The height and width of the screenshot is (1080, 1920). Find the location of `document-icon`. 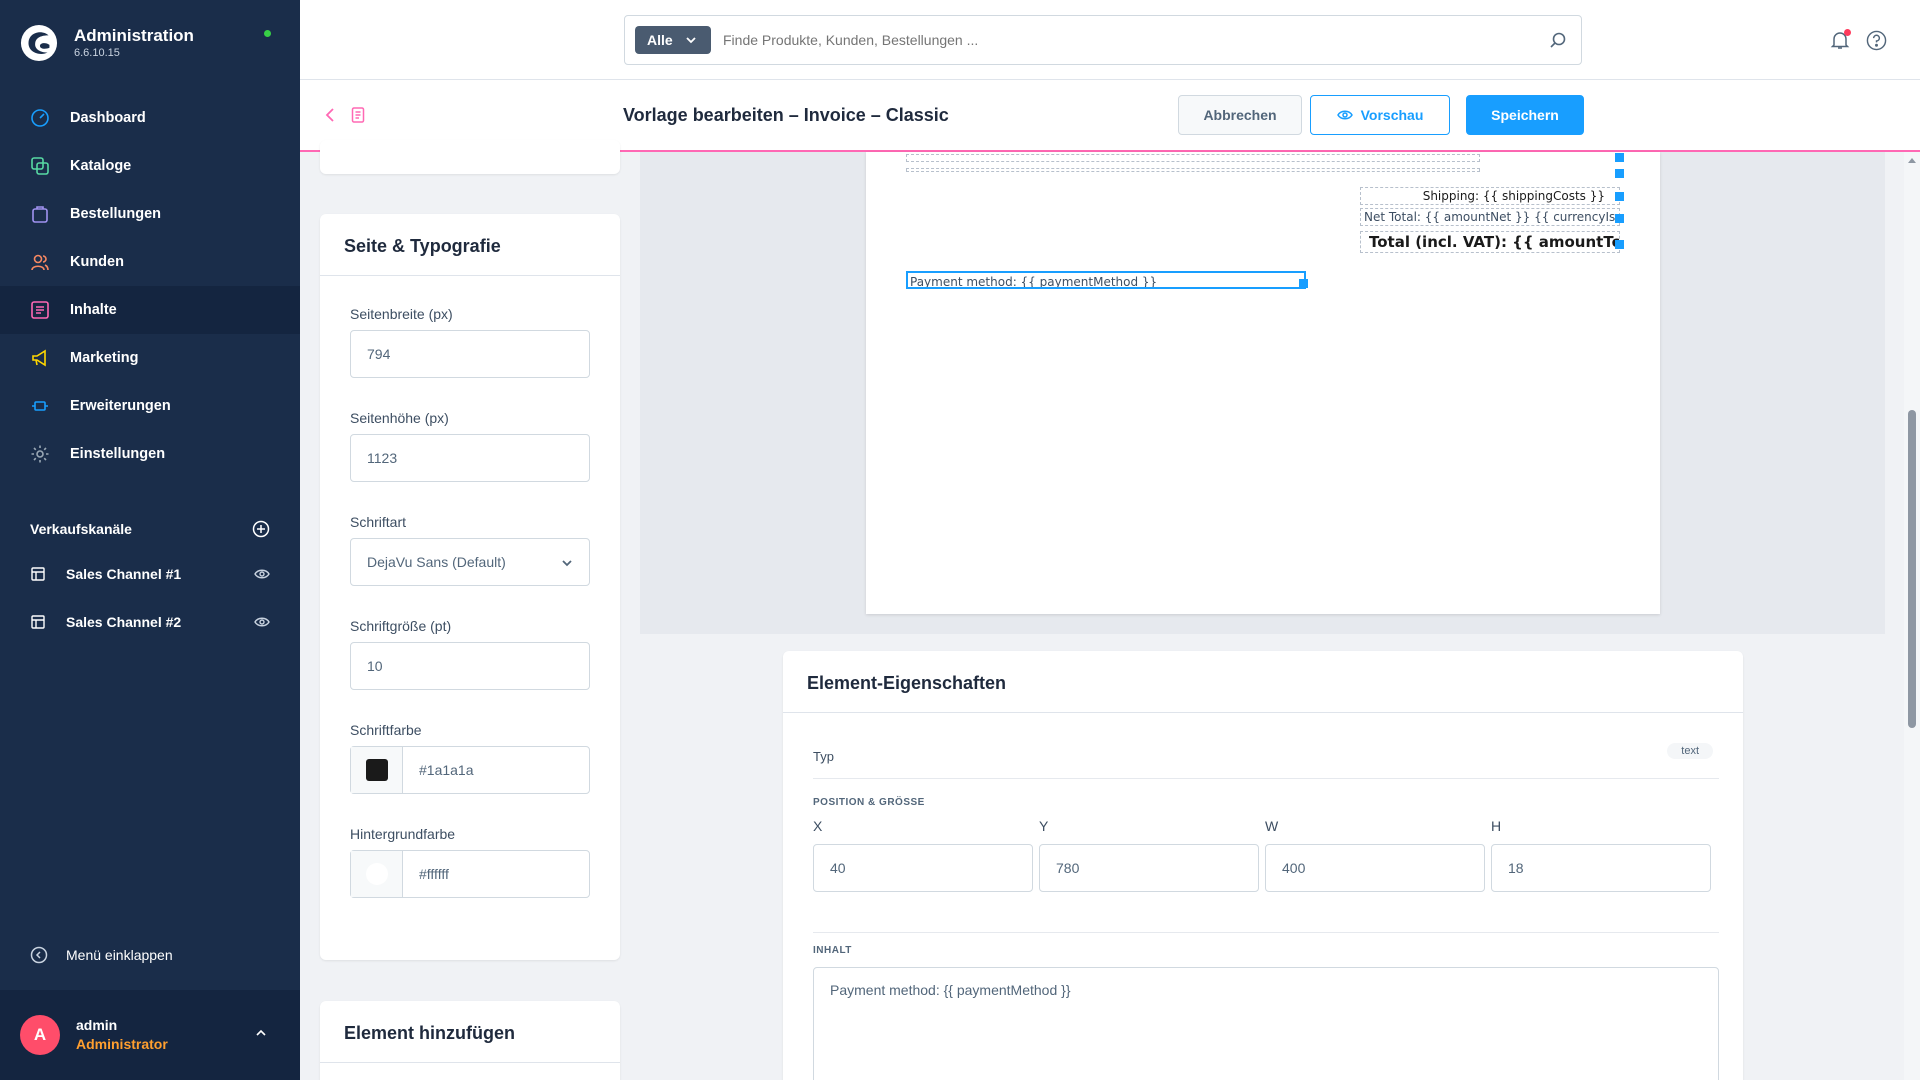

document-icon is located at coordinates (358, 115).